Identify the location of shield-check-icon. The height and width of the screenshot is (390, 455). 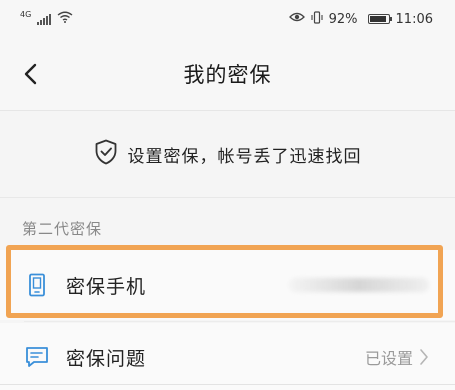
(106, 154).